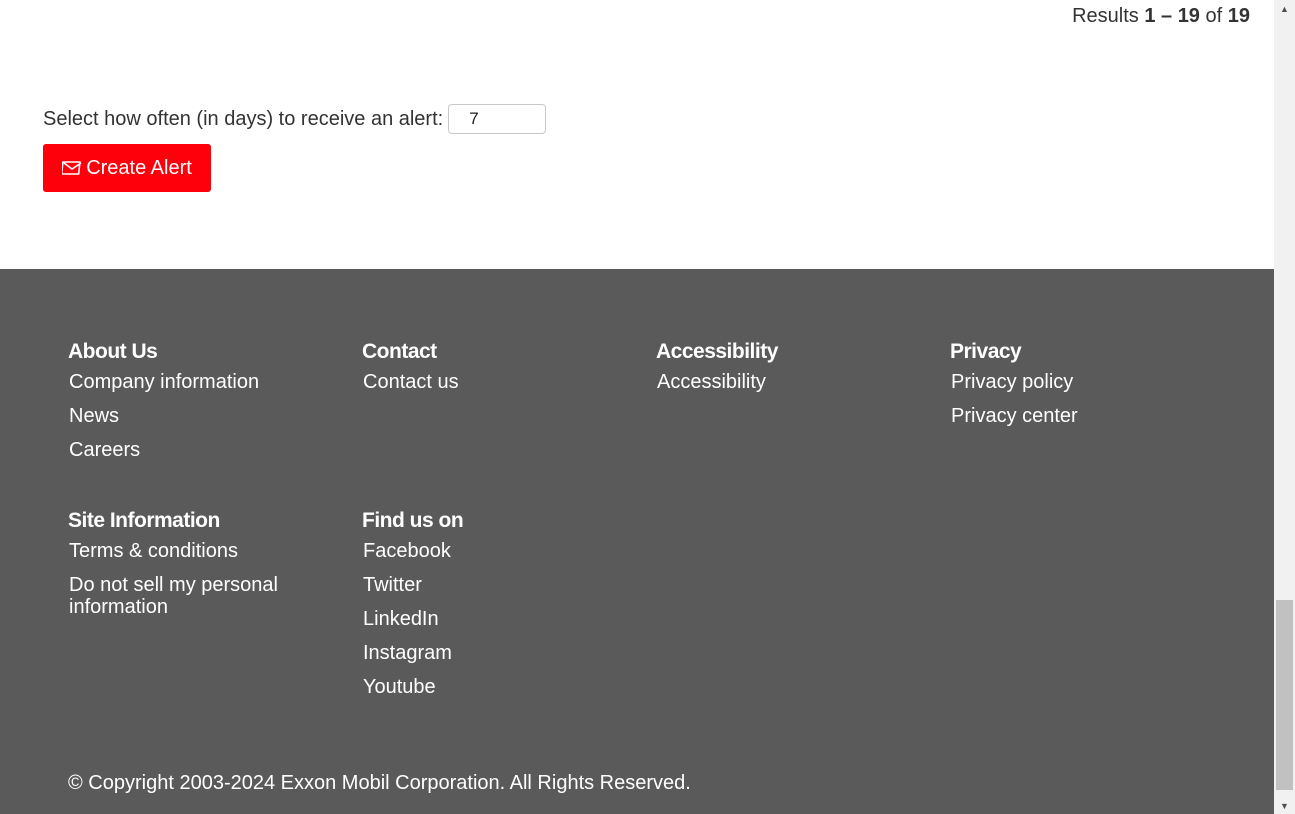 The height and width of the screenshot is (814, 1295). Describe the element at coordinates (198, 416) in the screenshot. I see `footer-link-news: News` at that location.